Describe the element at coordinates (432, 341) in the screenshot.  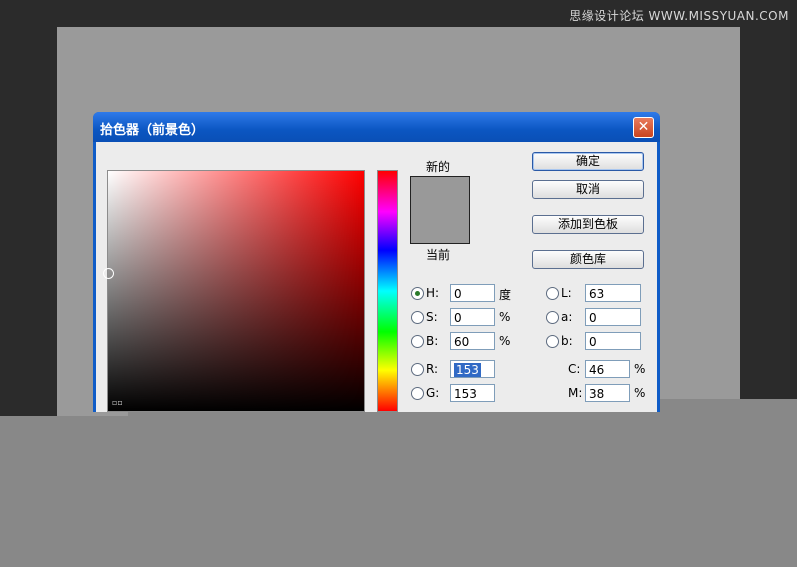
I see `b-label: B:` at that location.